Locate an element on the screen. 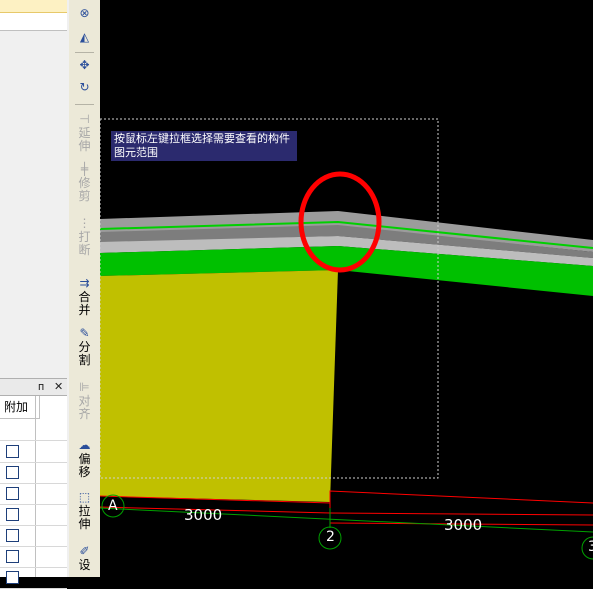 The height and width of the screenshot is (589, 593). mirror-button: ◭ is located at coordinates (84, 37).